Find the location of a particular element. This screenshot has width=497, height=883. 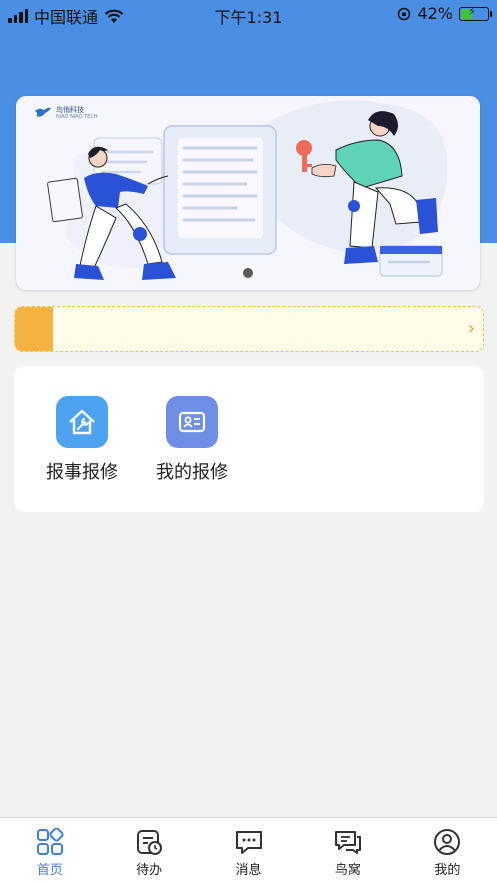

tab-label: 待办 is located at coordinates (149, 870).